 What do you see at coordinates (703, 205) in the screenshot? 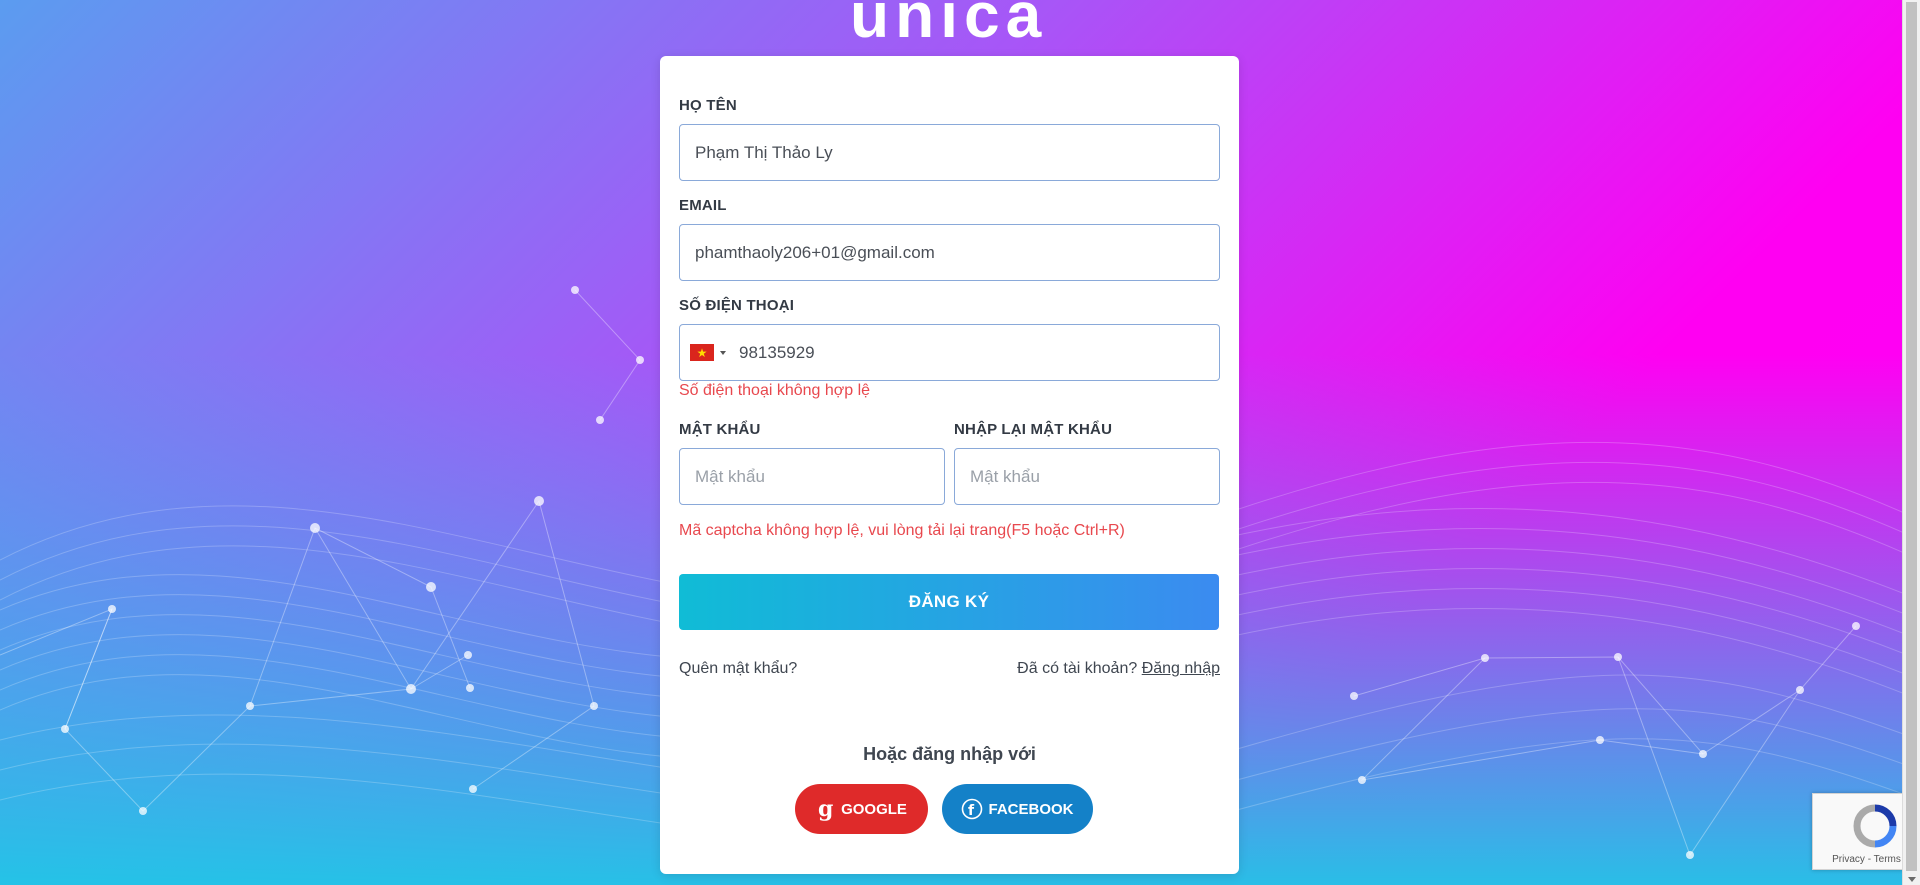
I see `email-label: EMAIL` at bounding box center [703, 205].